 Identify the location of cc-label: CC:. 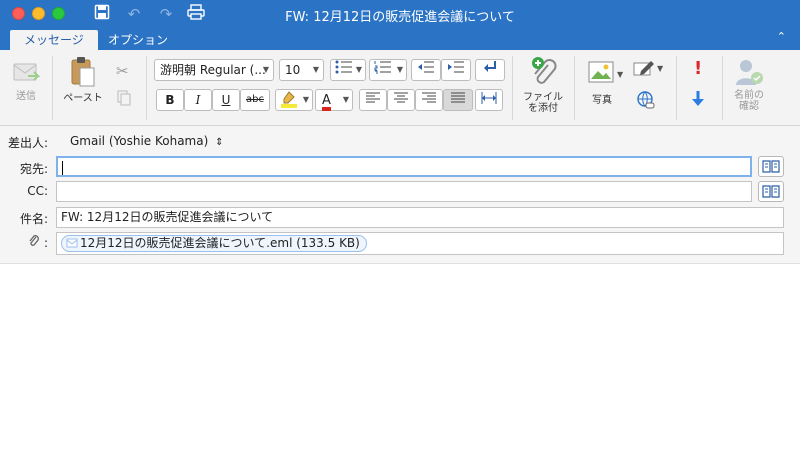
(37, 191).